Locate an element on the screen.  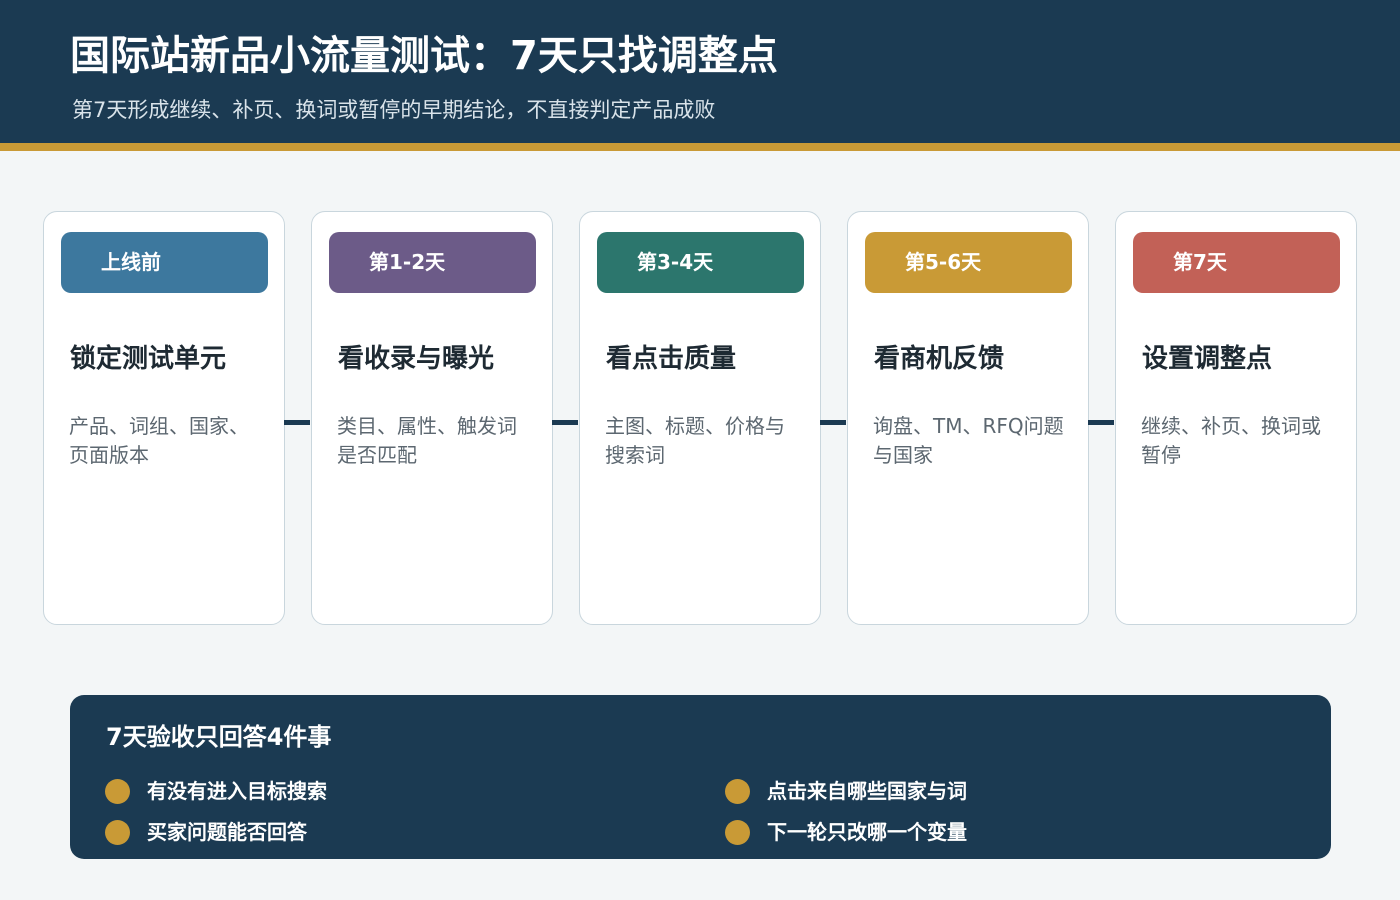
step-card-day5-6: 第5-6天 看商机反馈 询盘、TM、RFQ问题与国家 is located at coordinates (968, 418).